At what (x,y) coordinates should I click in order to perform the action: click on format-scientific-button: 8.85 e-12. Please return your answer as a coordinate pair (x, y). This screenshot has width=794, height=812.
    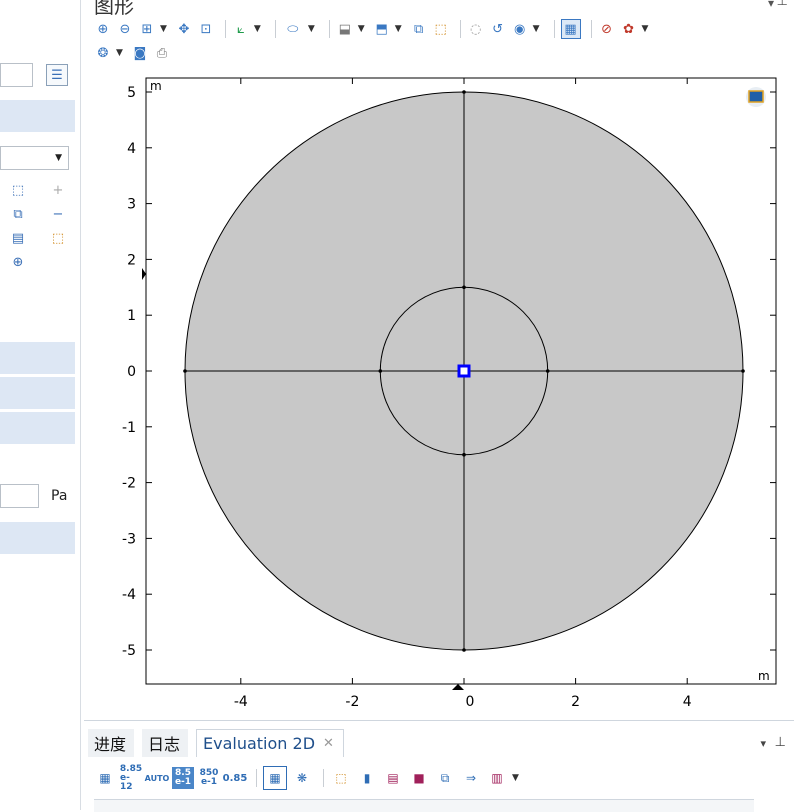
    Looking at the image, I should click on (131, 778).